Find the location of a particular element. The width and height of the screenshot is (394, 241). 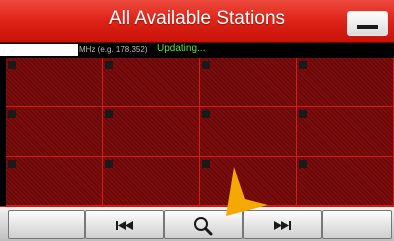

toolbar-blank-right is located at coordinates (357, 224).